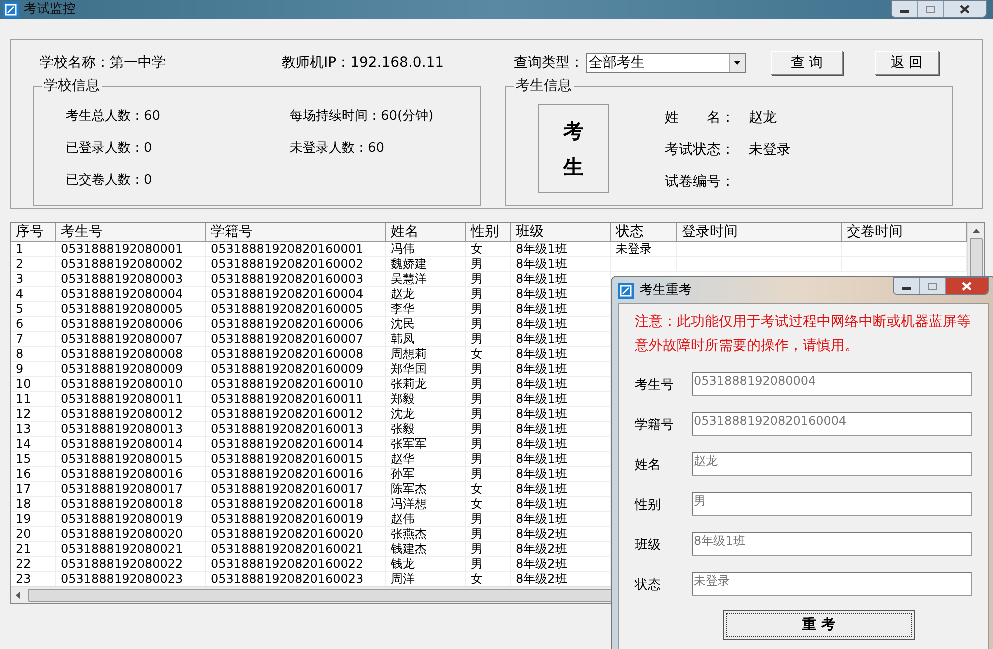  Describe the element at coordinates (33, 384) in the screenshot. I see `table-cell: 10` at that location.